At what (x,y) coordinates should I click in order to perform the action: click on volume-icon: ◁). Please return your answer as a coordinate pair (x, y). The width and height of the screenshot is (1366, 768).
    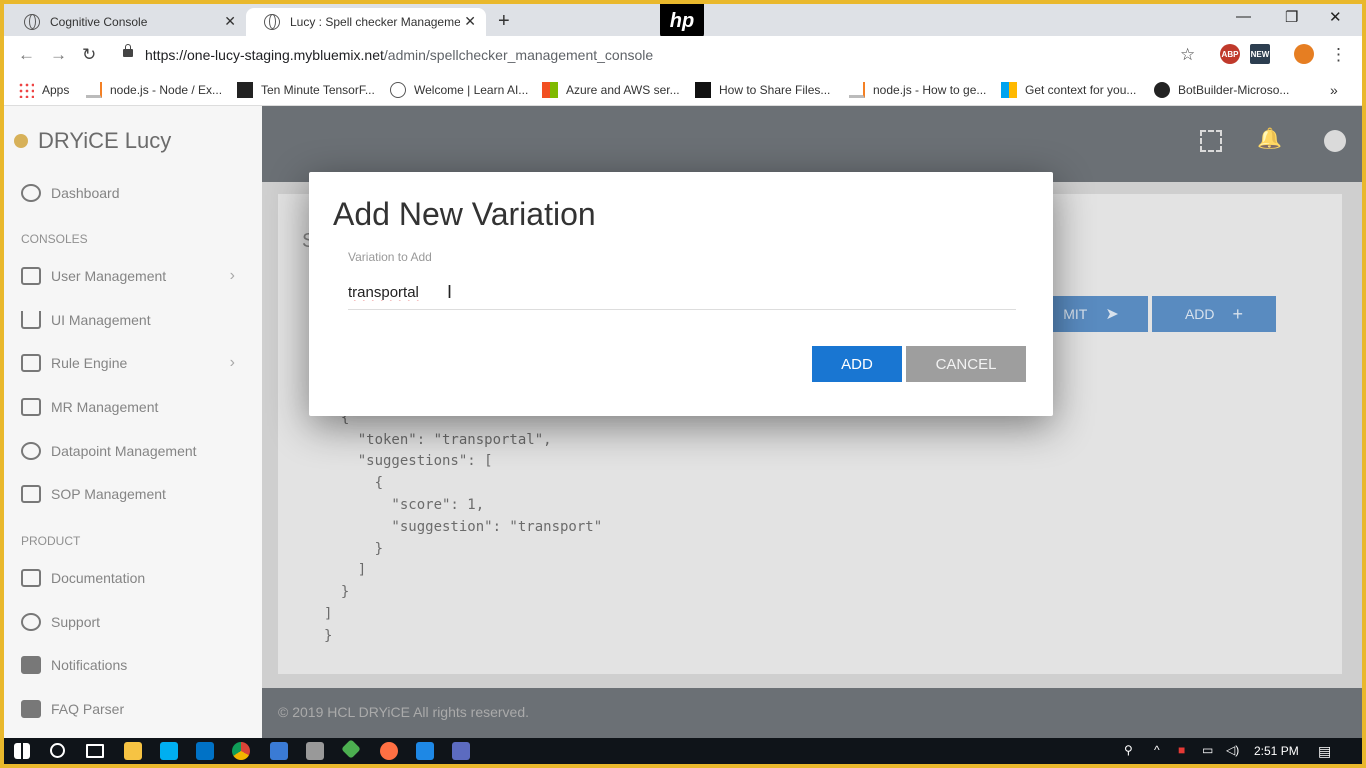
    Looking at the image, I should click on (1232, 750).